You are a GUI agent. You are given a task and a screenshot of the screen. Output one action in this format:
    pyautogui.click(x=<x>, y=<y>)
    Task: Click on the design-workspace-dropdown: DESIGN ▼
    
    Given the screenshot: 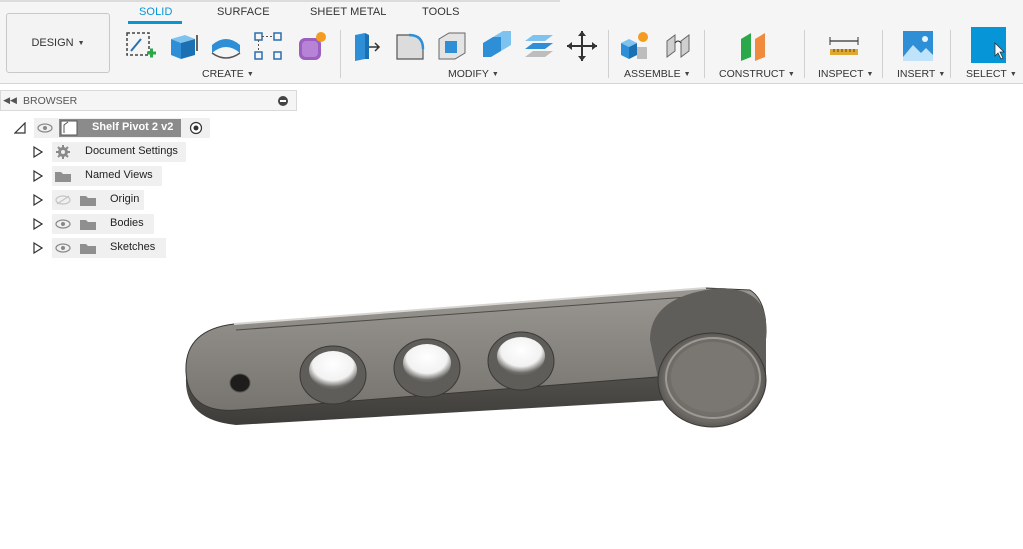 What is the action you would take?
    pyautogui.click(x=58, y=43)
    